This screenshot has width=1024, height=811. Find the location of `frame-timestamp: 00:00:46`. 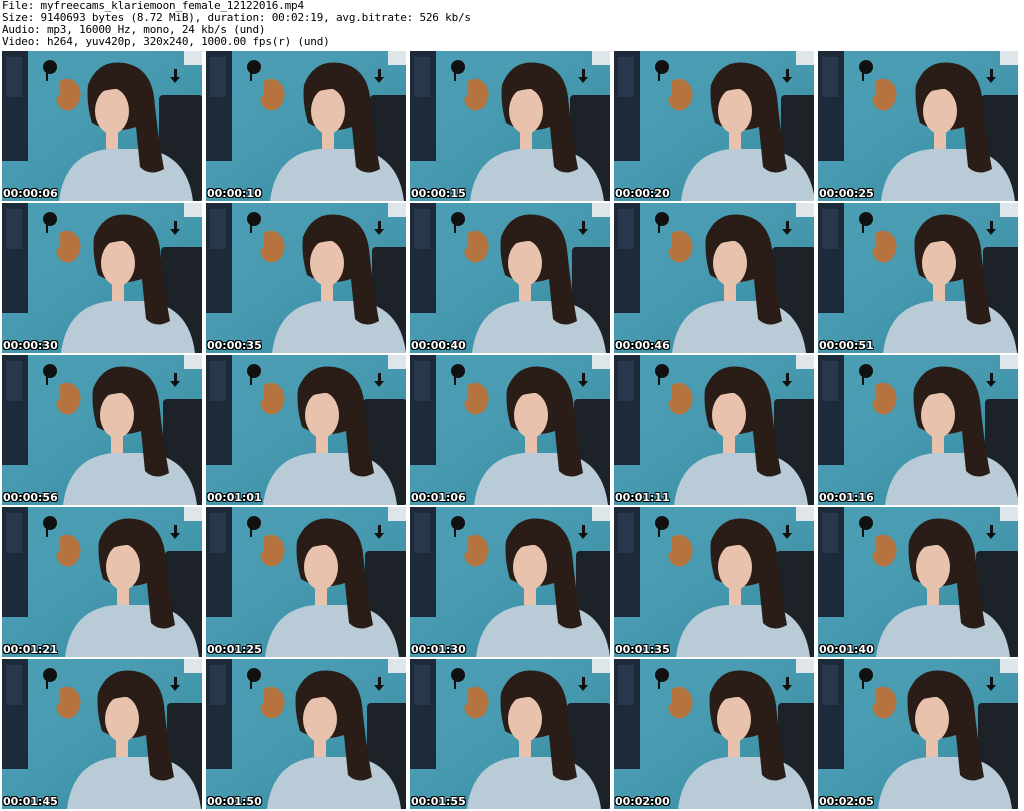

frame-timestamp: 00:00:46 is located at coordinates (642, 345).